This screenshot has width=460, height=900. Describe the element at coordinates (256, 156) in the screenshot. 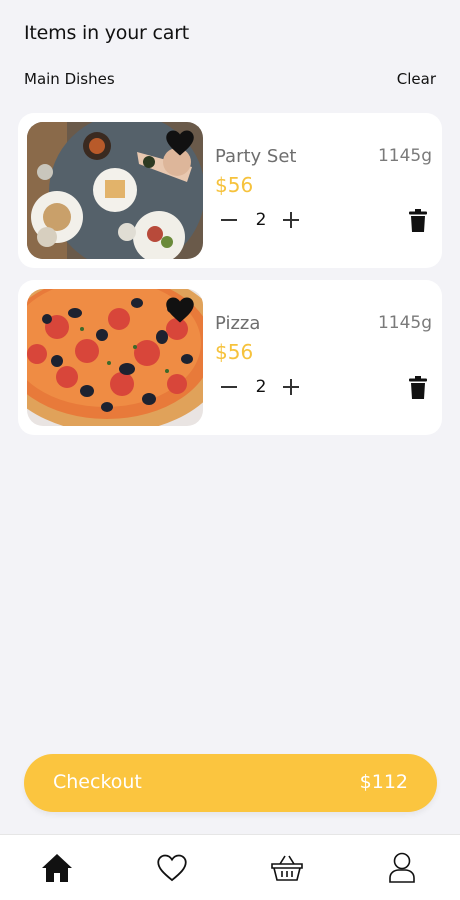

I see `item-name: Party Set` at that location.